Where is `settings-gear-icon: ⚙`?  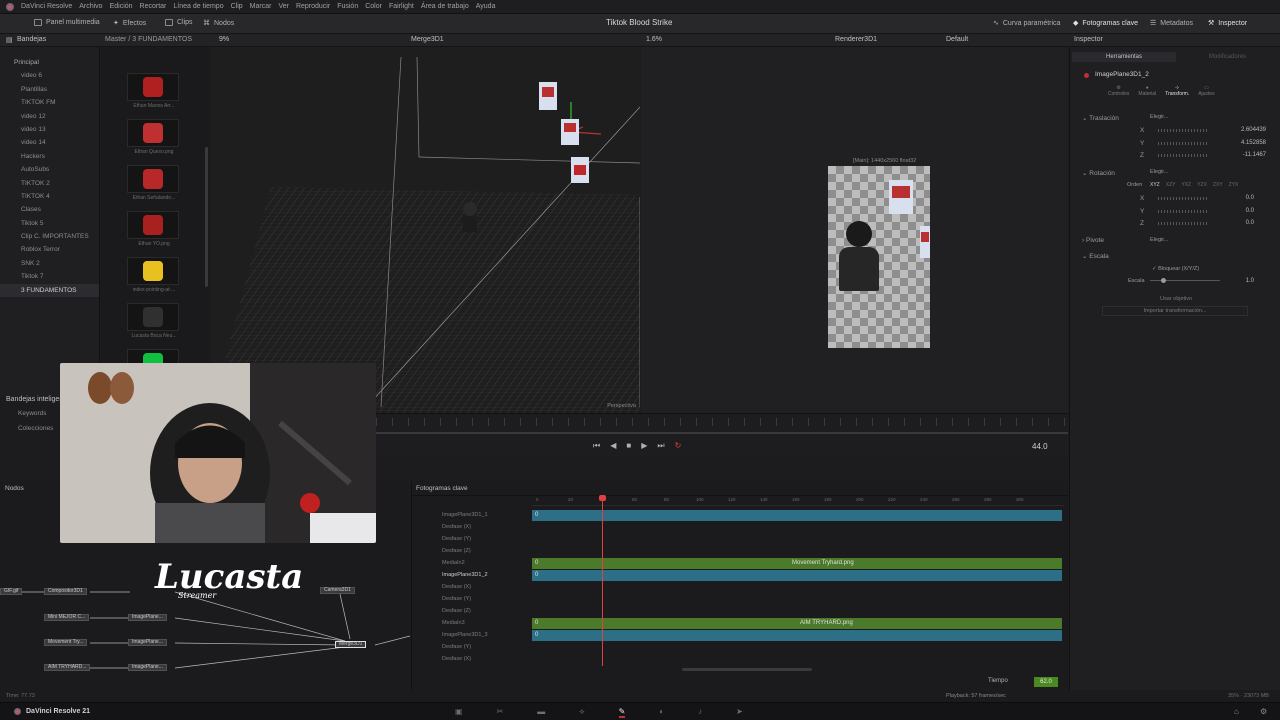 settings-gear-icon: ⚙ is located at coordinates (1263, 711).